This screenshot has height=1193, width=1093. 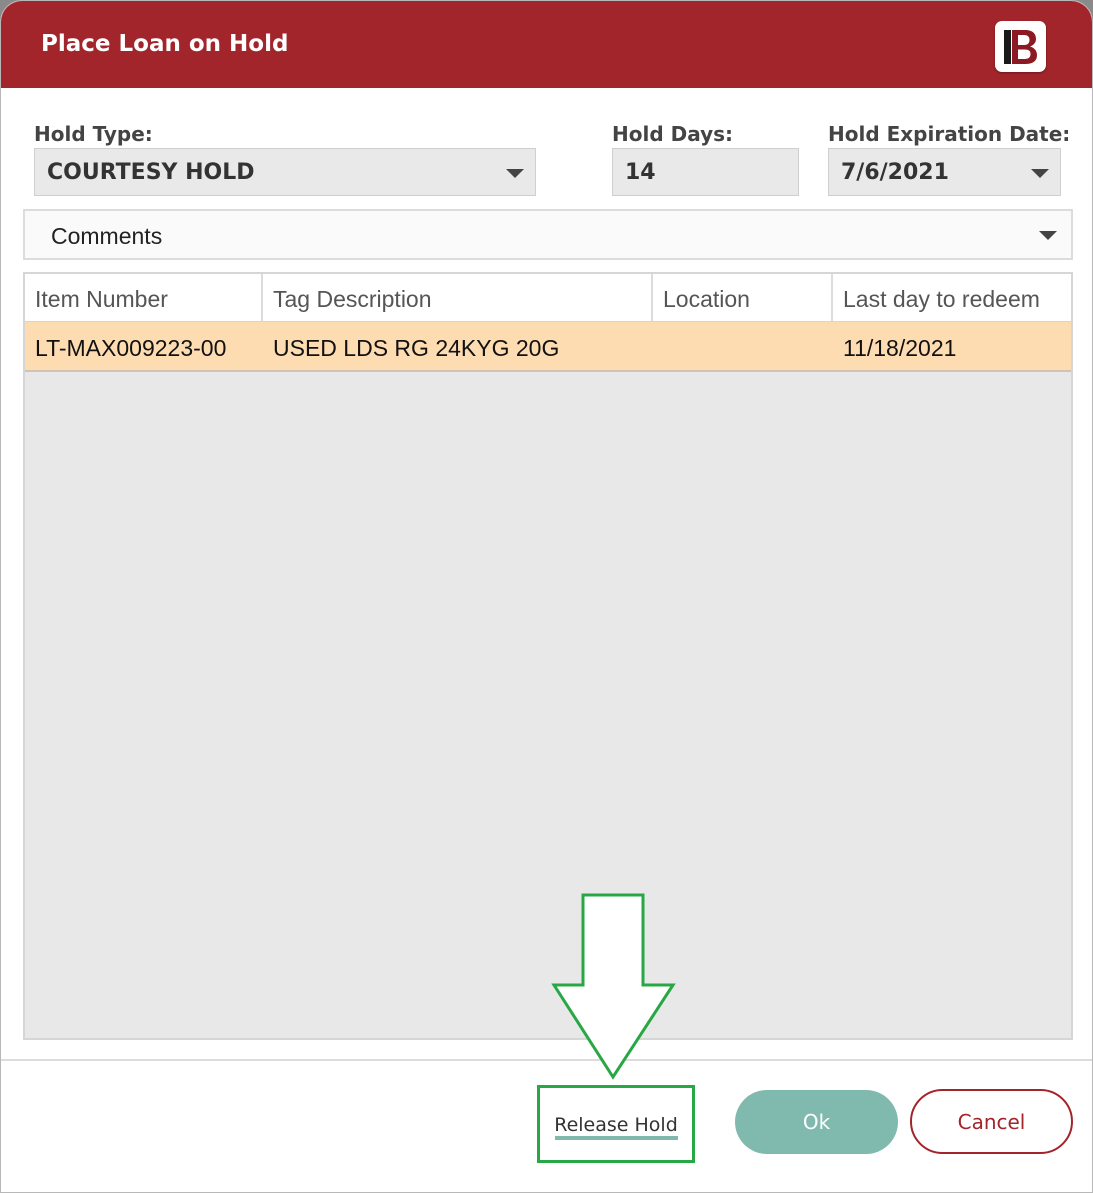 What do you see at coordinates (673, 134) in the screenshot?
I see `hold-days-label: Hold Days:` at bounding box center [673, 134].